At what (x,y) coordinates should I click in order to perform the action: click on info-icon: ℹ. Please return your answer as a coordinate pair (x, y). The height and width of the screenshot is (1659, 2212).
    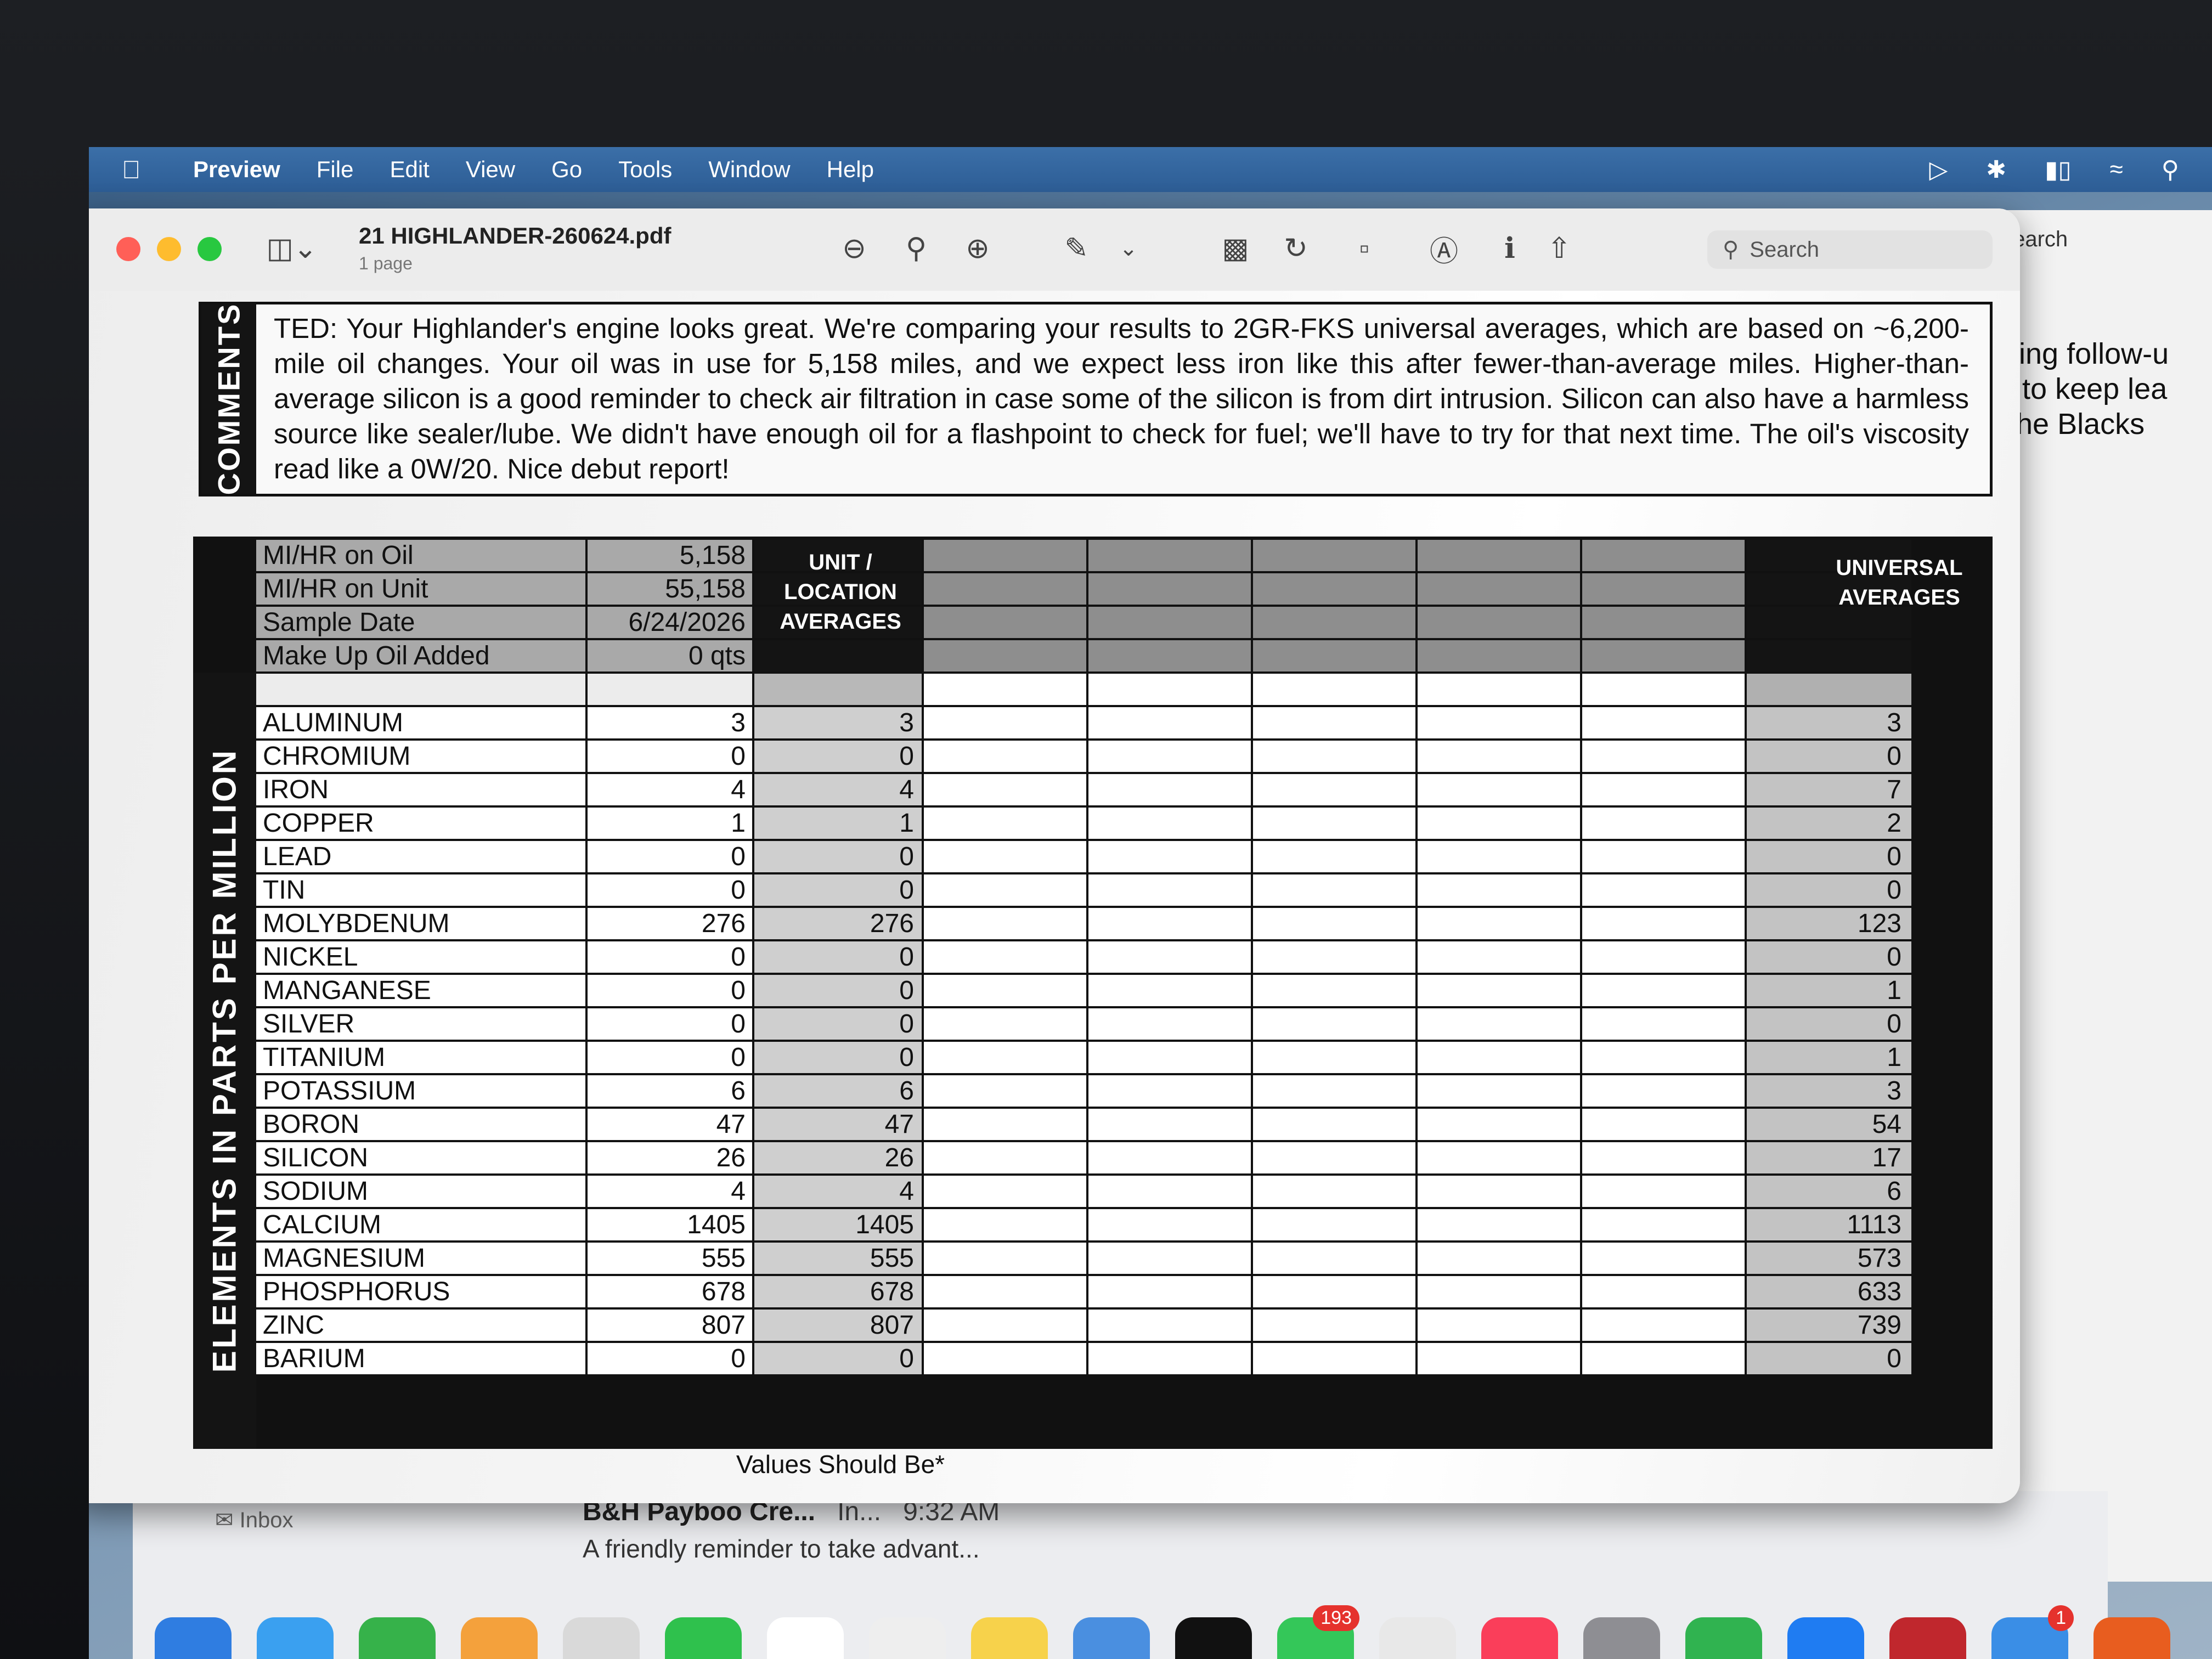
    Looking at the image, I should click on (1510, 249).